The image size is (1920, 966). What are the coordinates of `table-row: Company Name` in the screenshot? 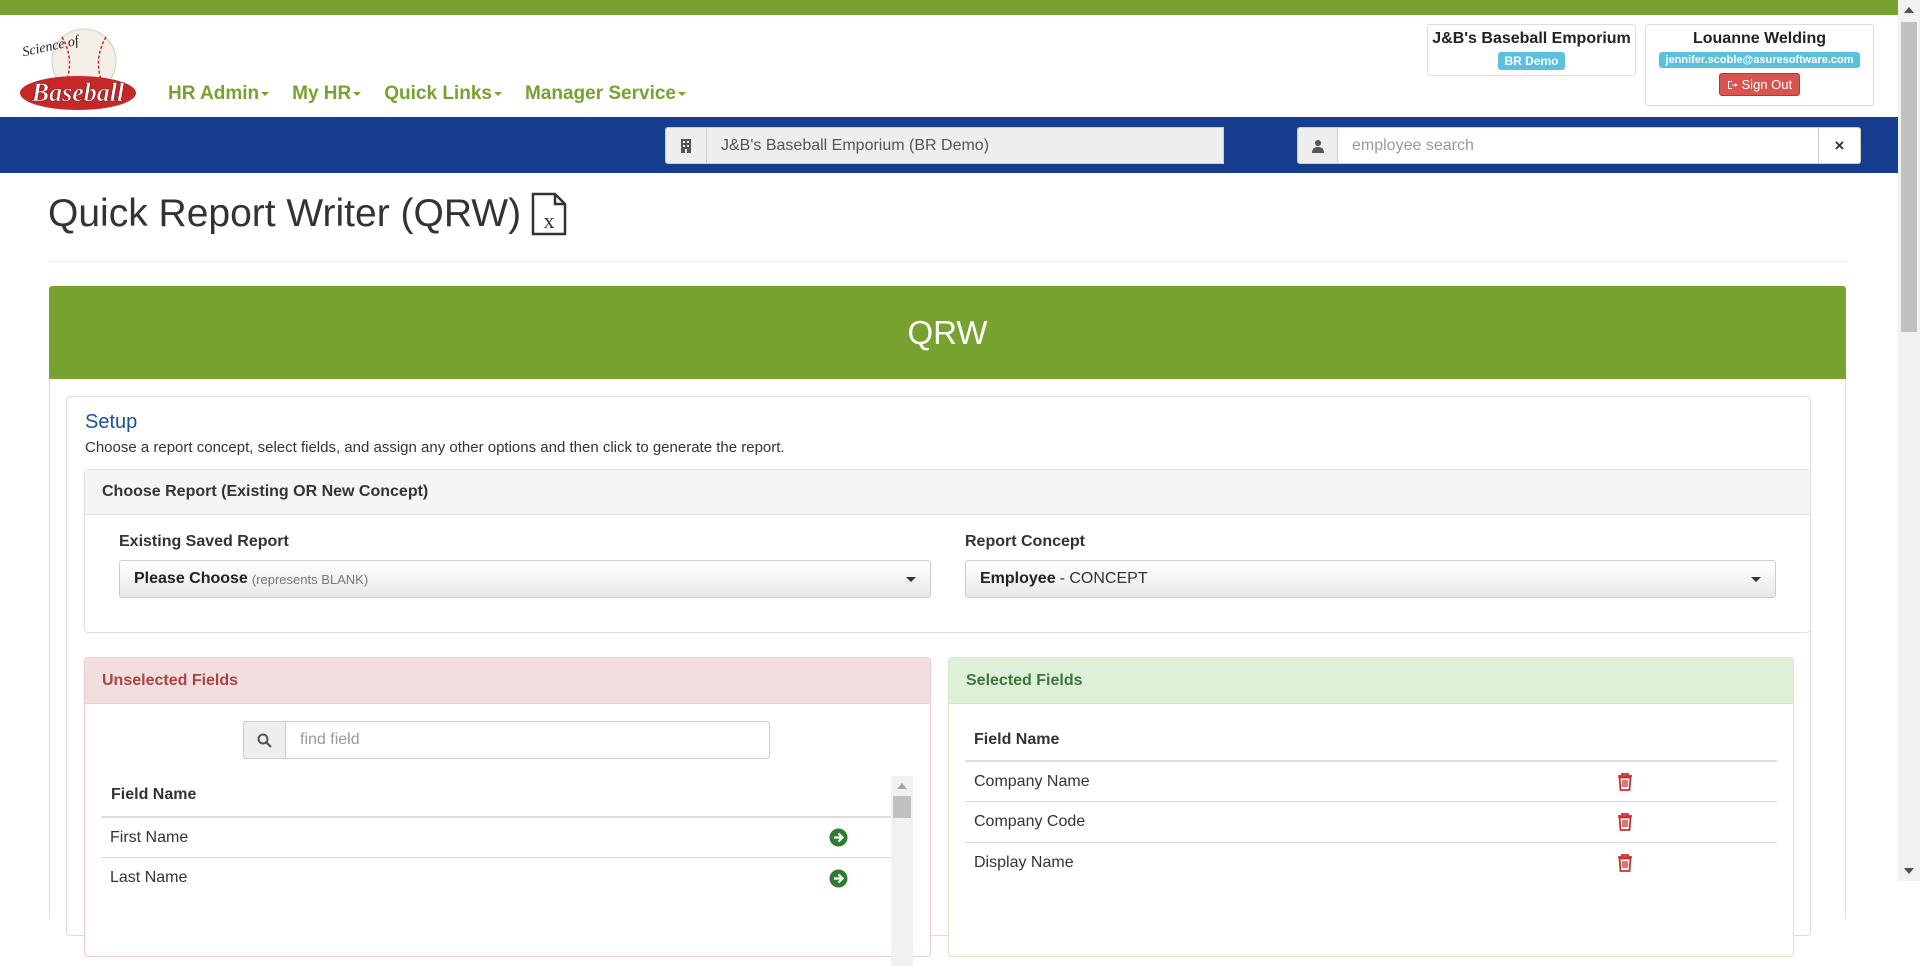 It's located at (1371, 780).